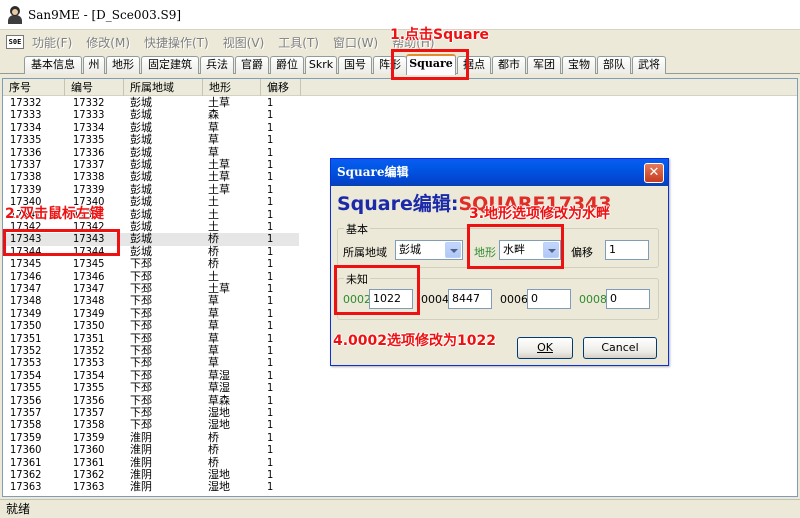 The height and width of the screenshot is (518, 800). I want to click on tab-nobility: 爵位, so click(287, 65).